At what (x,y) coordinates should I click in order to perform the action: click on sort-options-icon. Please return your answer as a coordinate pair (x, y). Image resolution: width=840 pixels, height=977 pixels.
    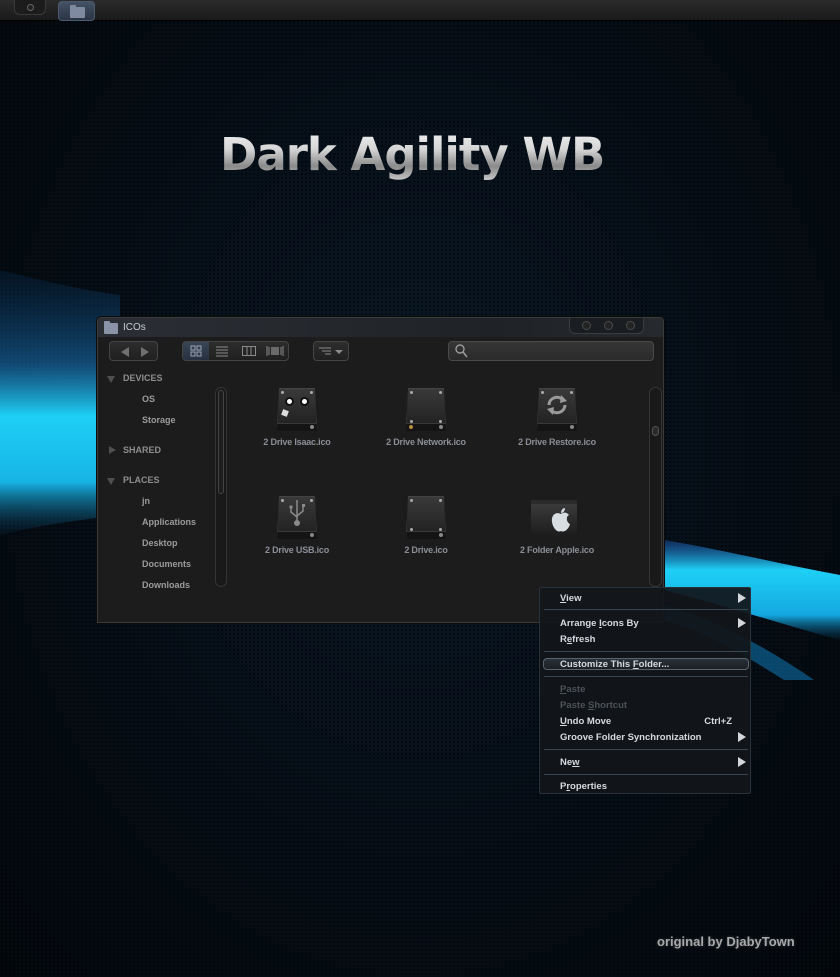
    Looking at the image, I should click on (331, 351).